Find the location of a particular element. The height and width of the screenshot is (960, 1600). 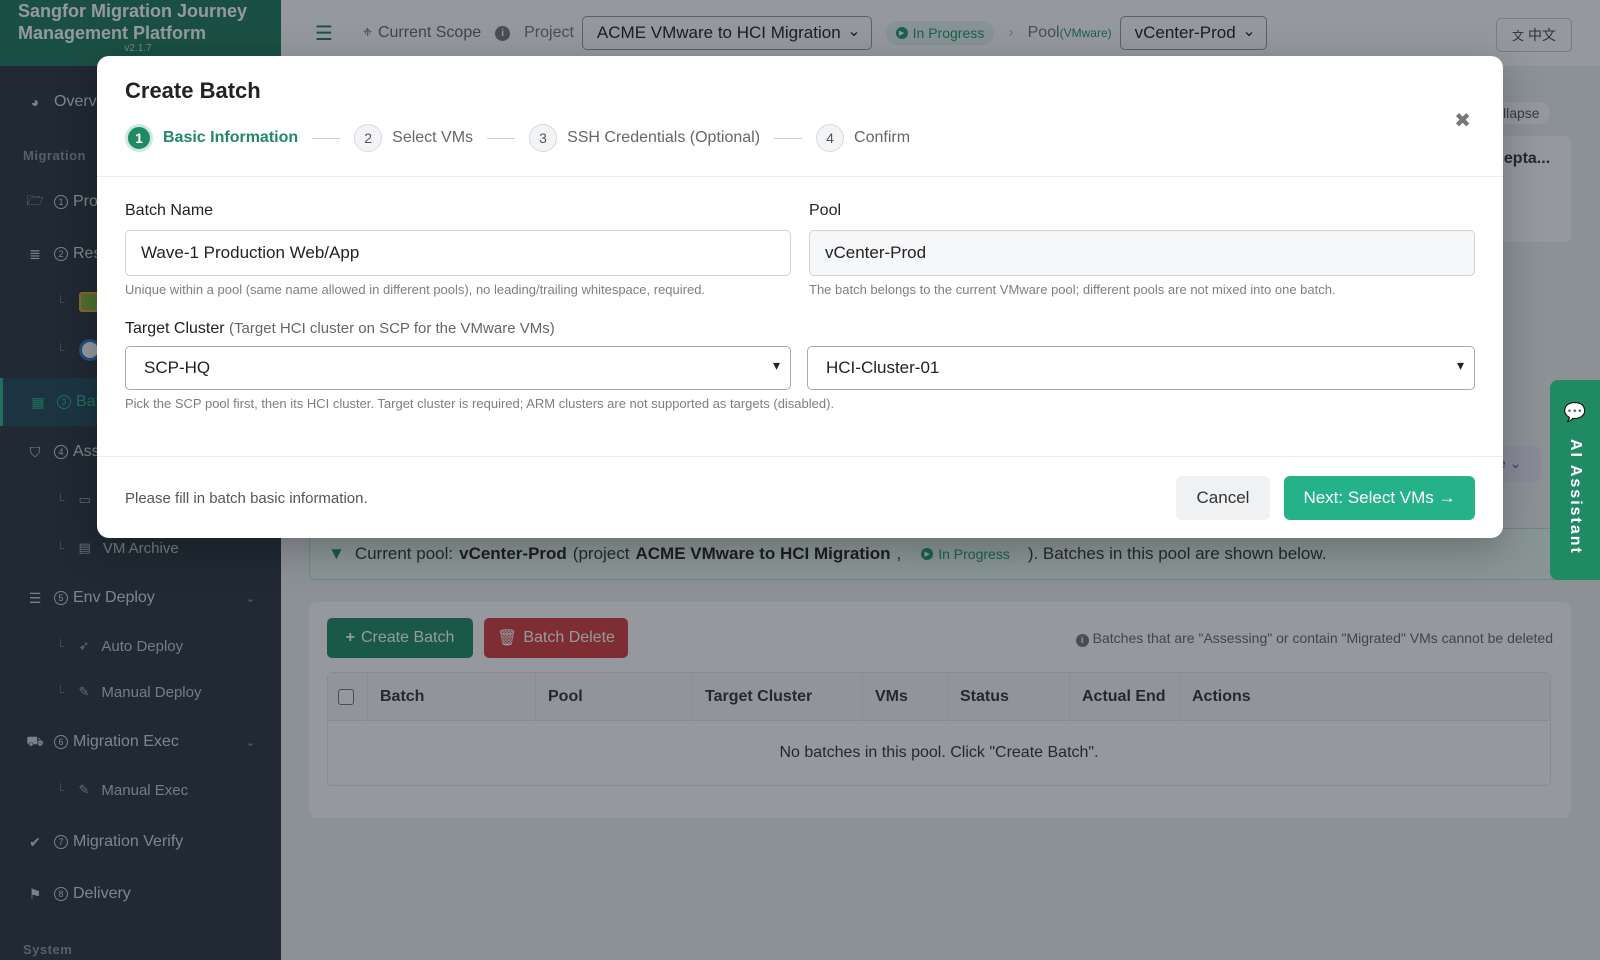

next-select-vms-button: Next: Select VMs → is located at coordinates (1379, 498).